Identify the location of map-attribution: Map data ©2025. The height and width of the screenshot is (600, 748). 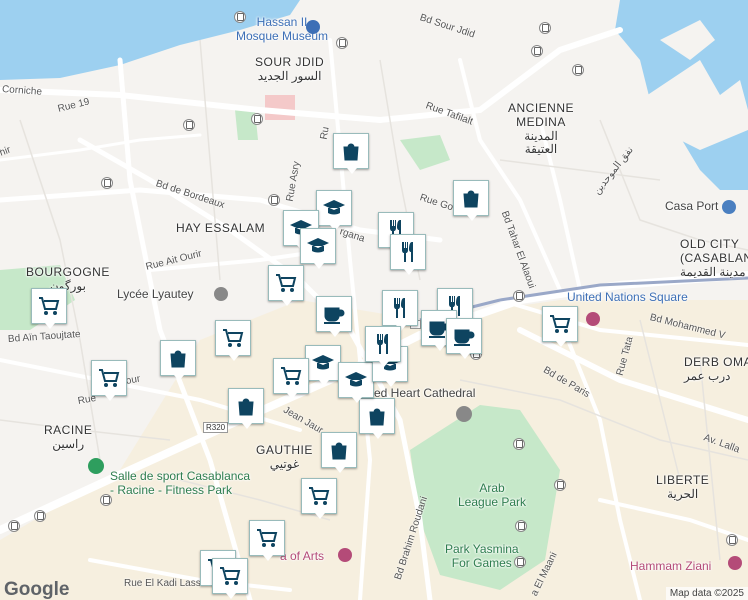
(706, 593).